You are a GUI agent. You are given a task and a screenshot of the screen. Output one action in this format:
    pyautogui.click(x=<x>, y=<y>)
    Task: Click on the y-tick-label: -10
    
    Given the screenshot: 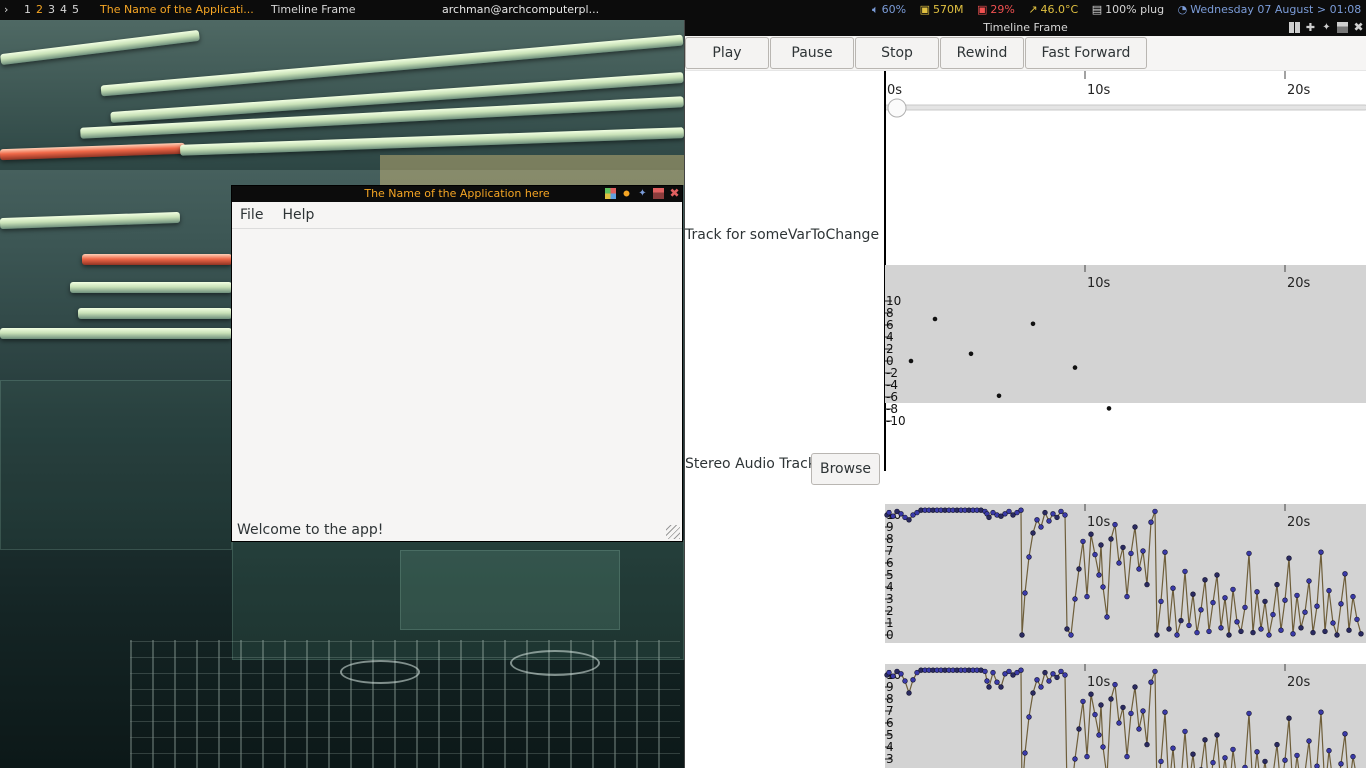 What is the action you would take?
    pyautogui.click(x=896, y=421)
    